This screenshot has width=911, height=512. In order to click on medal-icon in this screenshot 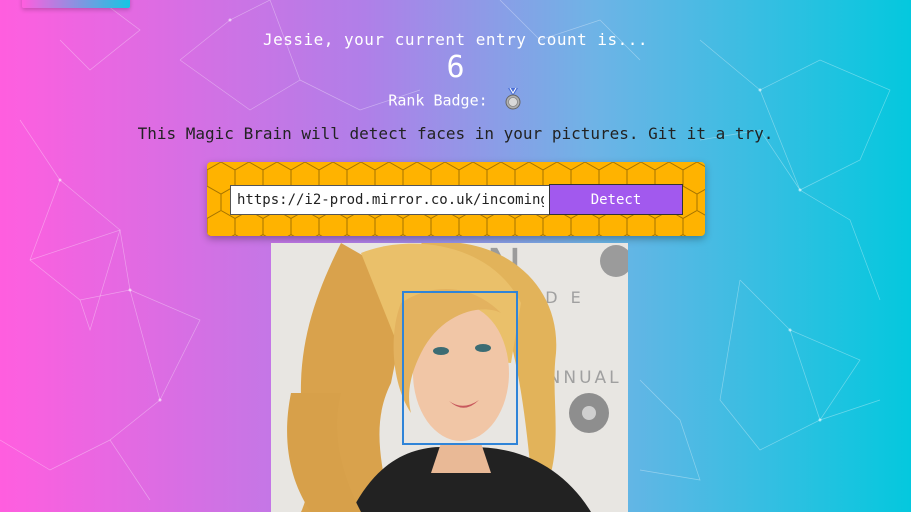, I will do `click(513, 100)`.